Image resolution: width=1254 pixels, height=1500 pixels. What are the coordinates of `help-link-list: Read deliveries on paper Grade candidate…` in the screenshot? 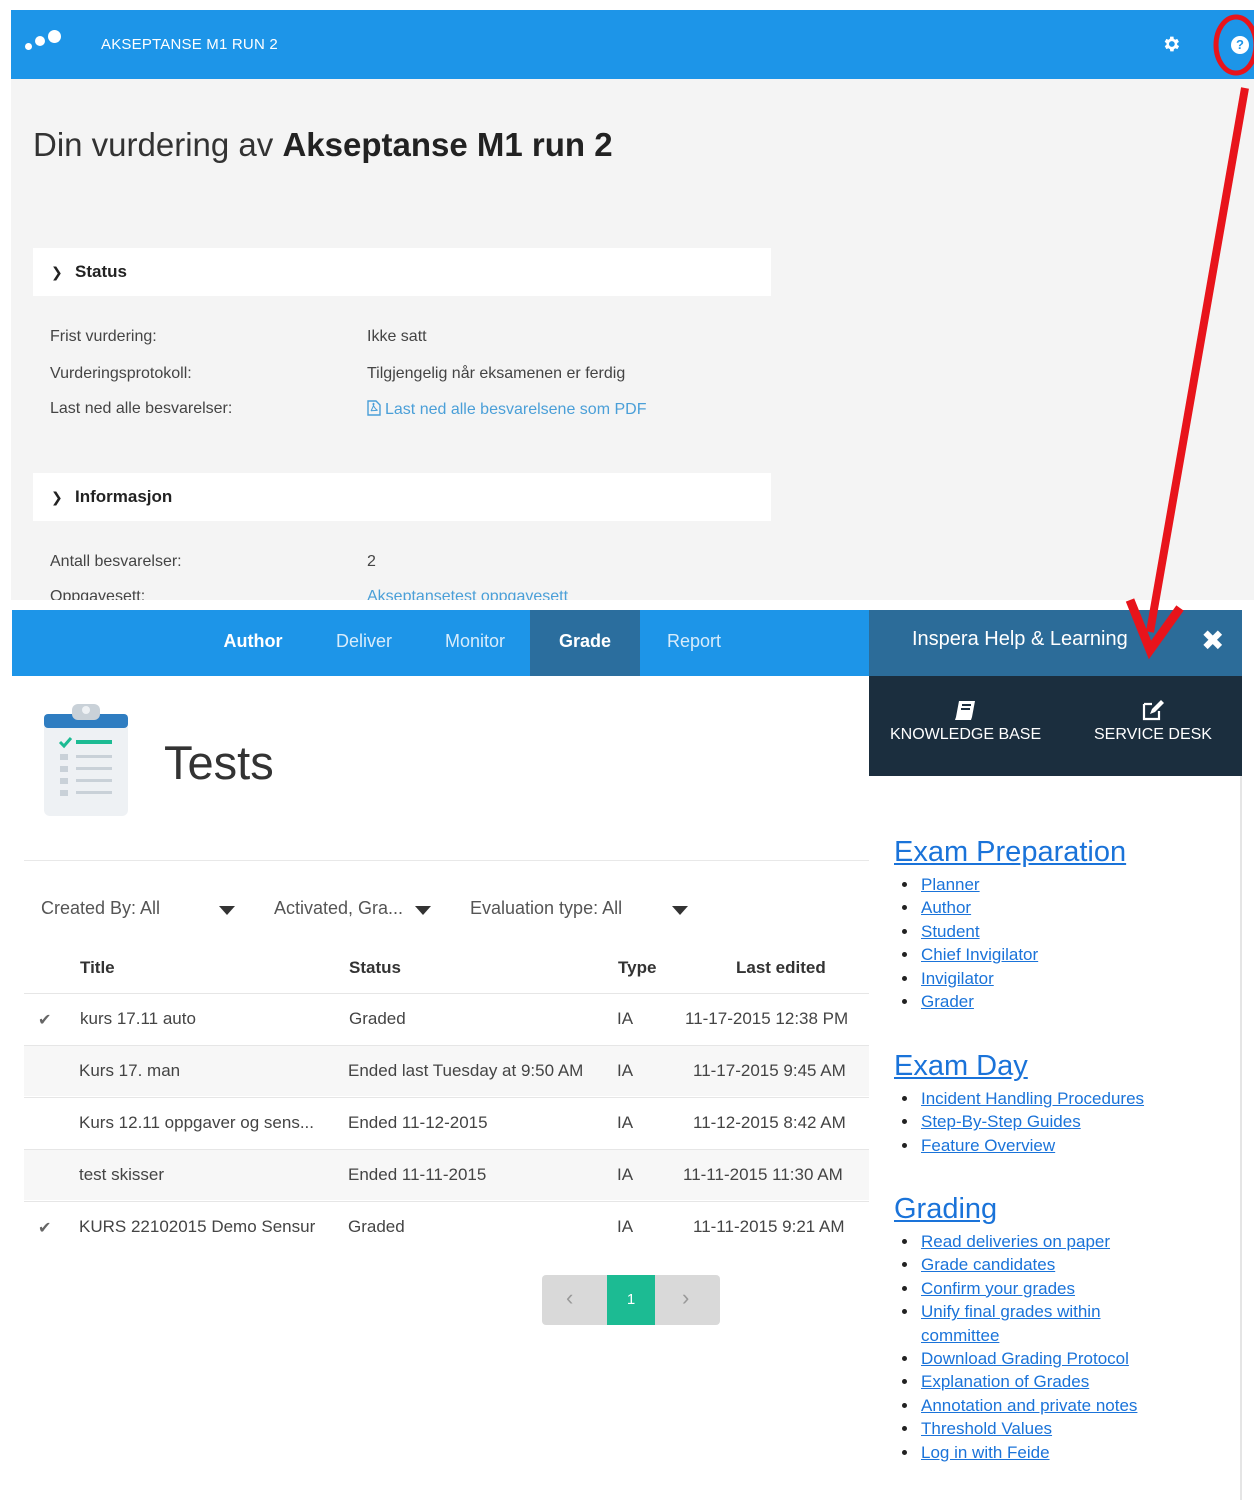 It's located at (1059, 1347).